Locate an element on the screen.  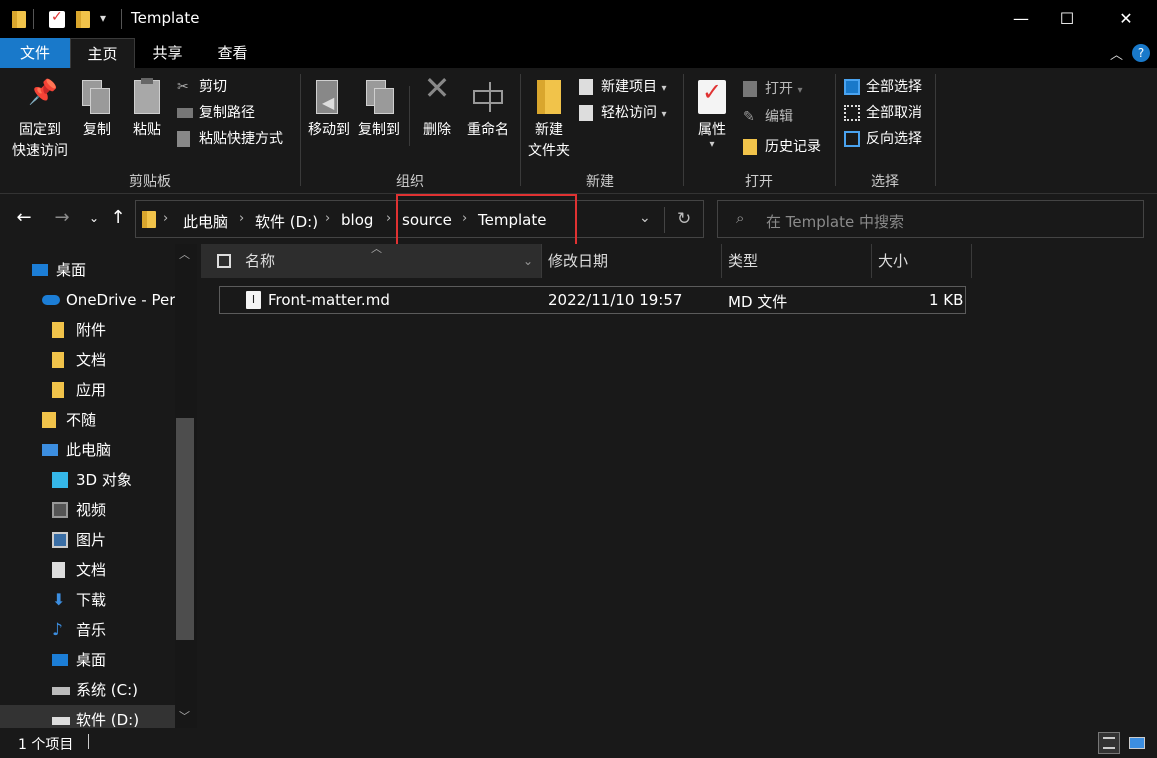
nav-item-label: 不随 is located at coordinates (81, 420).